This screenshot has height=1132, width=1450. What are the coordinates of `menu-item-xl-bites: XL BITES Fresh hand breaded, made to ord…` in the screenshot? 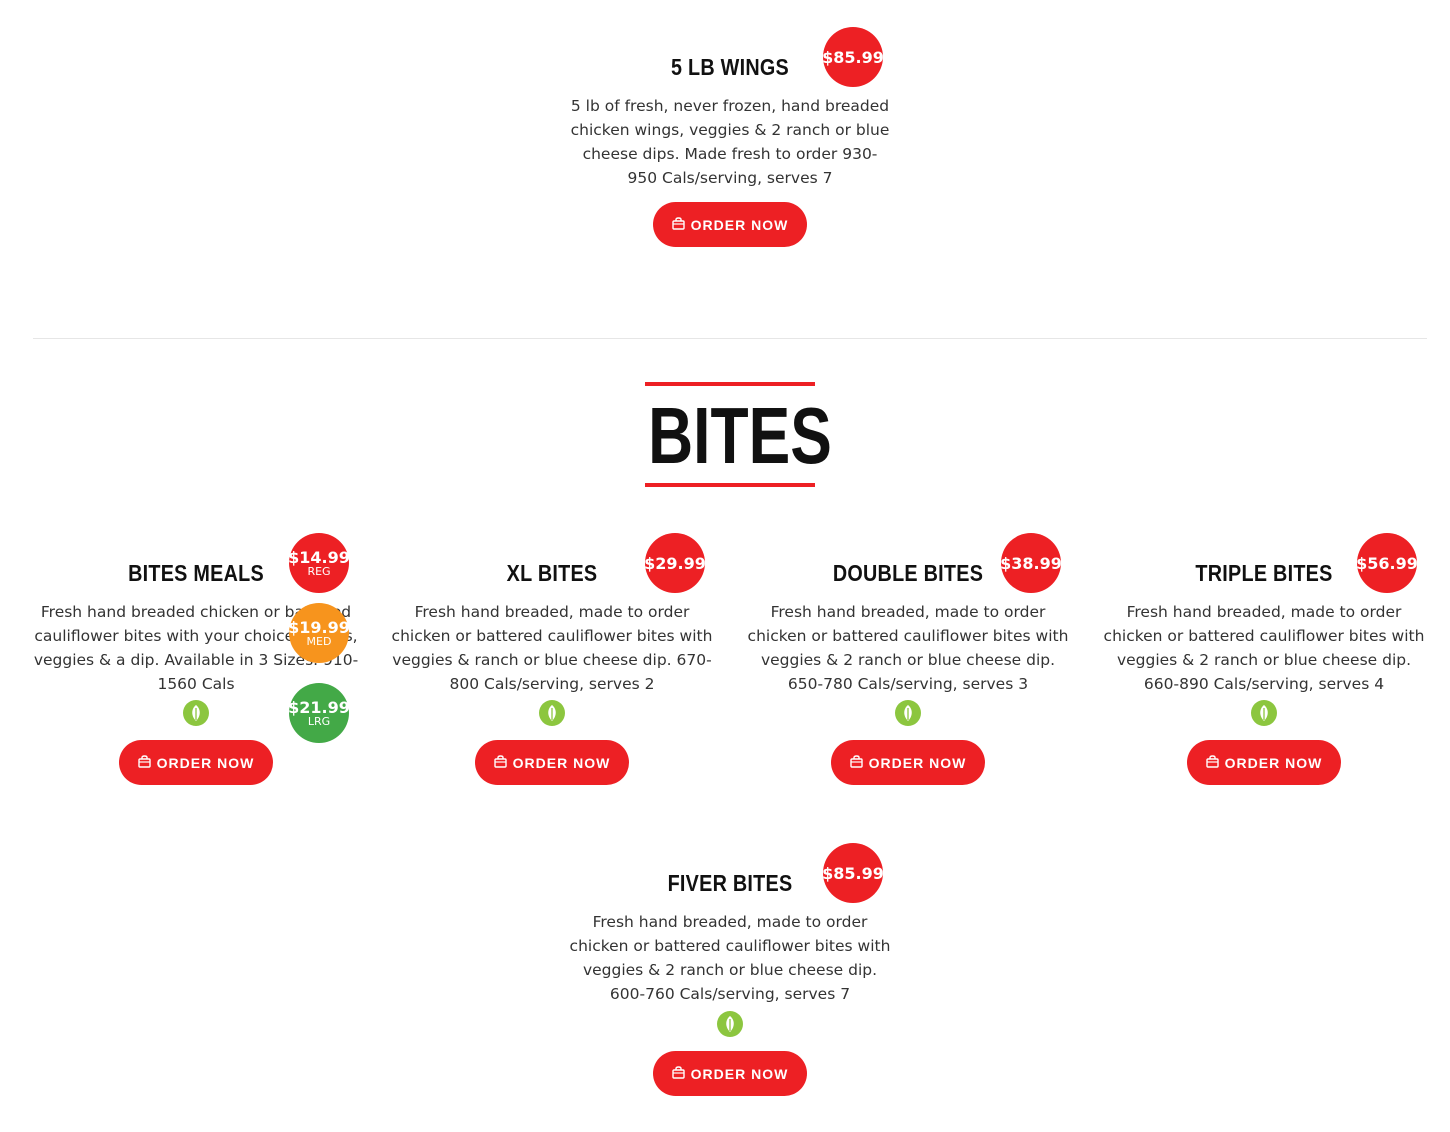 It's located at (552, 660).